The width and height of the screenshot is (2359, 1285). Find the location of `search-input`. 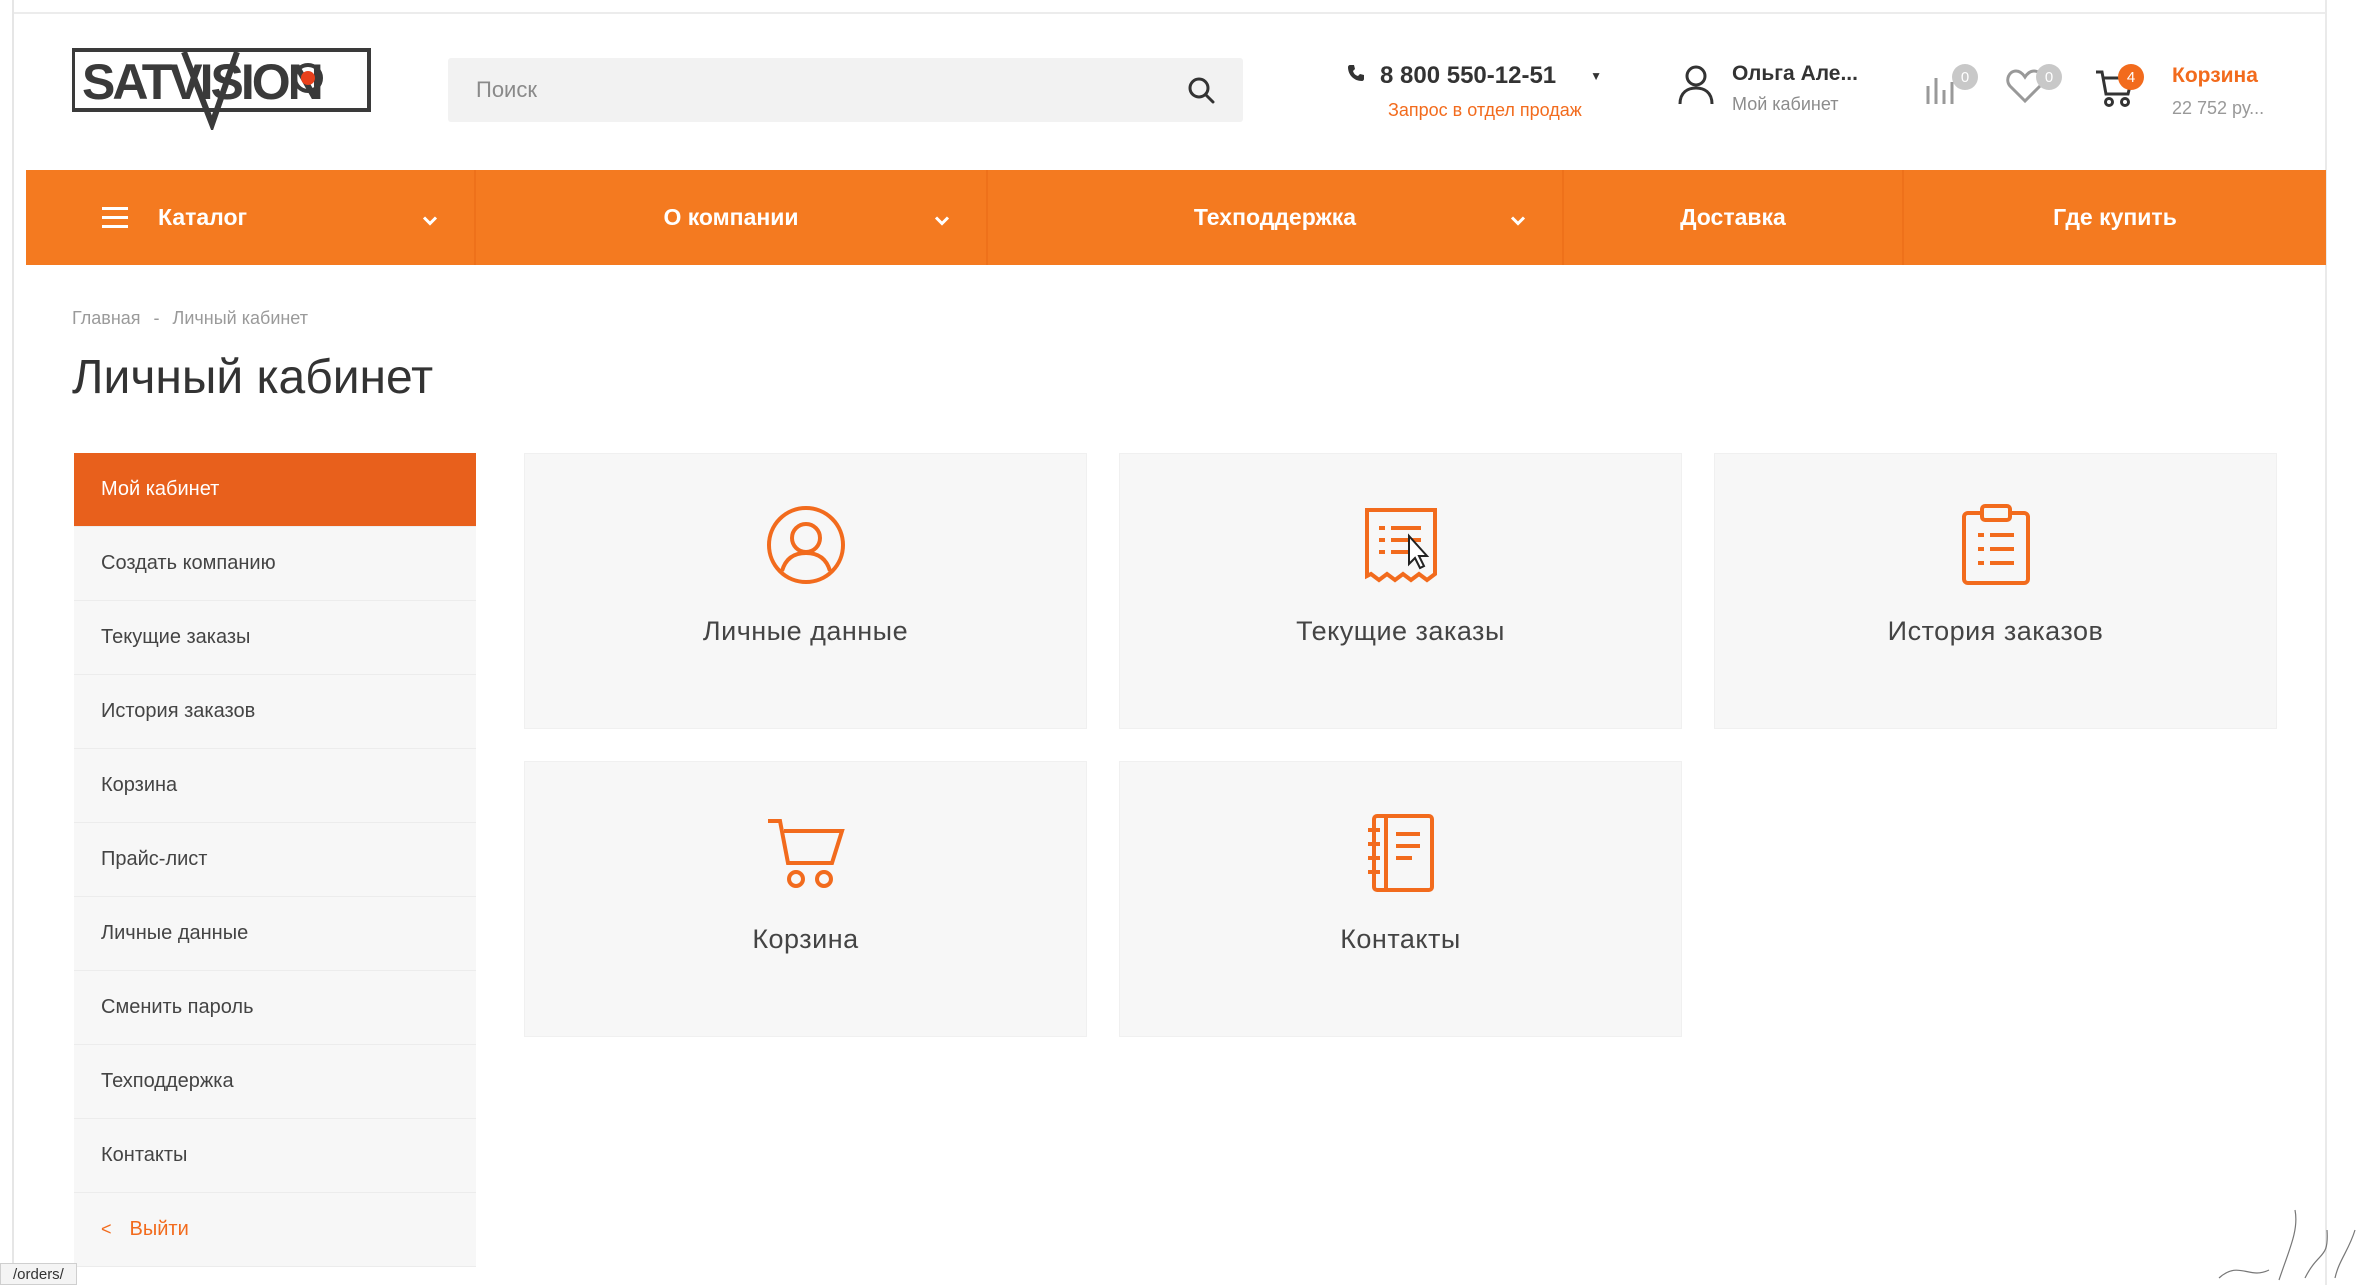

search-input is located at coordinates (814, 90).